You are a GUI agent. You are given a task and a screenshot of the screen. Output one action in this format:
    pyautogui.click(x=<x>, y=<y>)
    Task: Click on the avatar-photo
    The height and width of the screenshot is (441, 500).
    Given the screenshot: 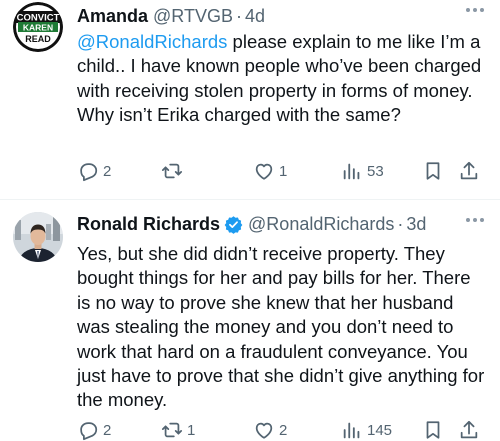 What is the action you would take?
    pyautogui.click(x=38, y=237)
    